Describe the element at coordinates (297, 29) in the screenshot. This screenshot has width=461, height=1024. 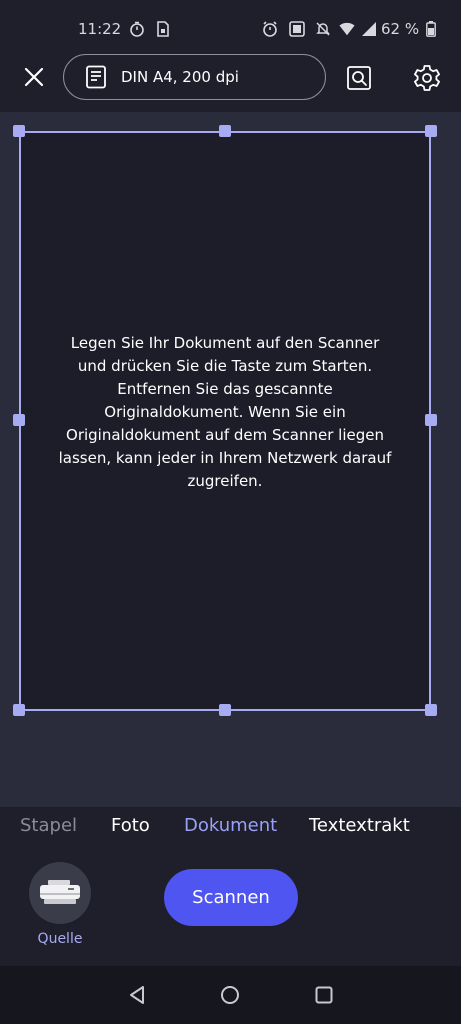
I see `nfc-icon` at that location.